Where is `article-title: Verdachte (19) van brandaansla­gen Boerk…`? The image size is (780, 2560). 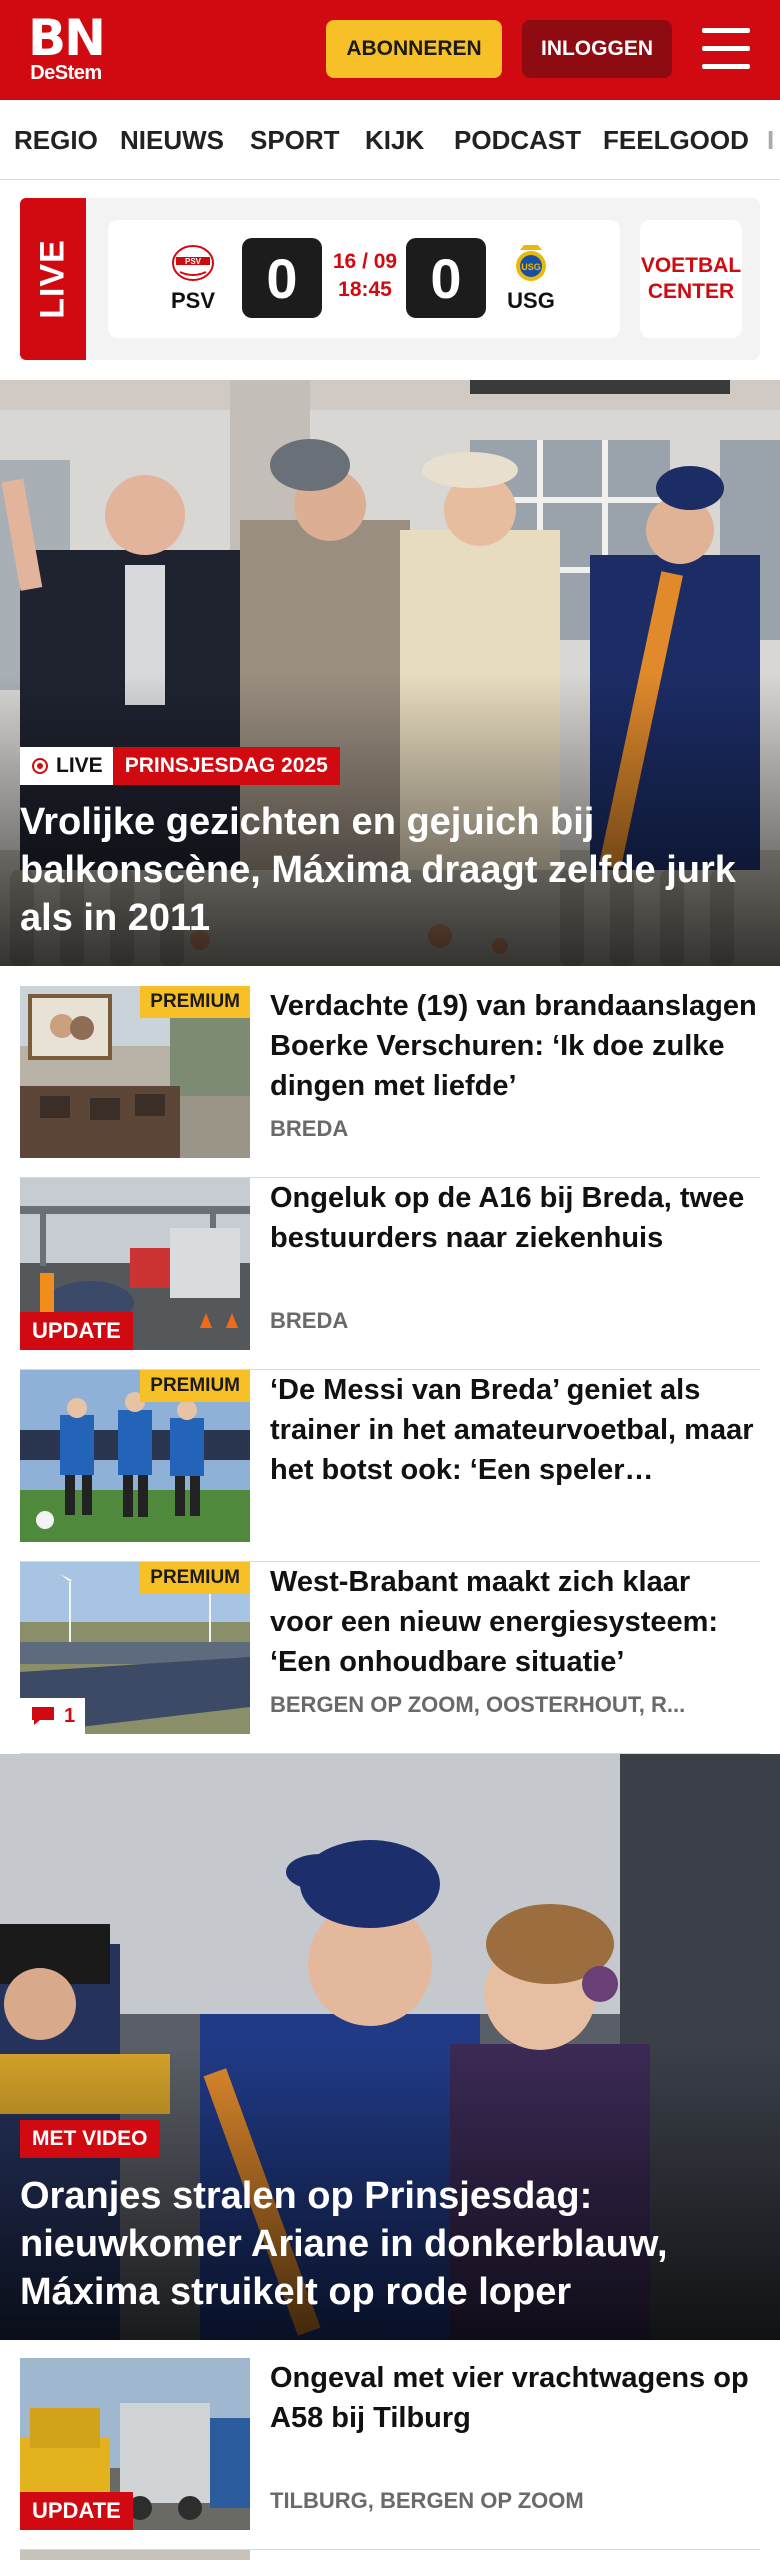
article-title: Verdachte (19) van brandaansla­gen Boerk… is located at coordinates (515, 1046).